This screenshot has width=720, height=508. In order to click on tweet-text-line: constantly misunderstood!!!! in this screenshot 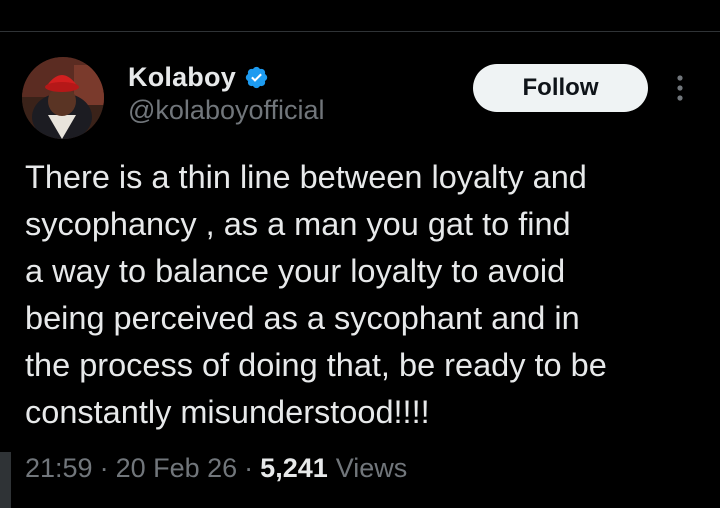, I will do `click(227, 412)`.